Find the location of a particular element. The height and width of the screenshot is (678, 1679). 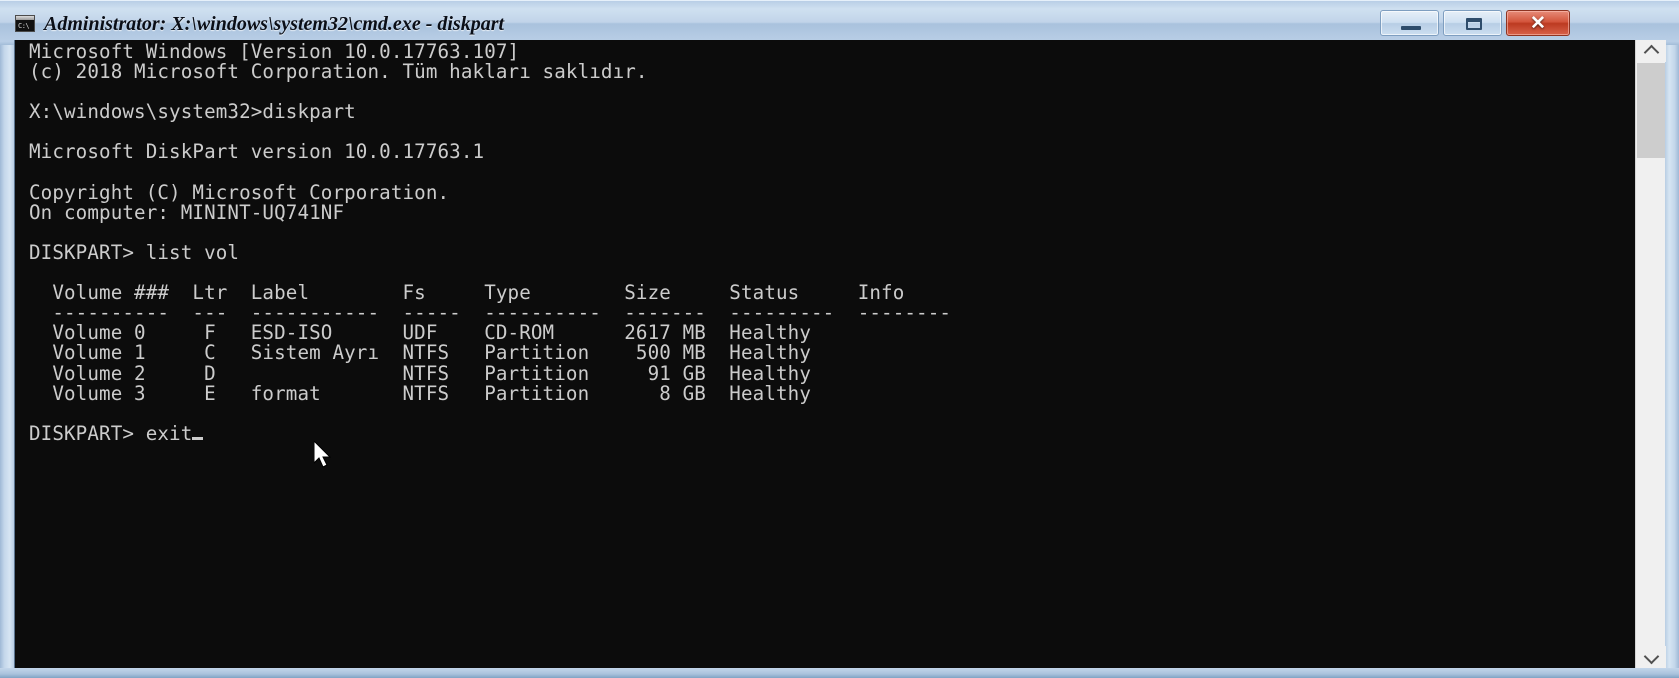

console-line: DISKPART> list vol is located at coordinates (134, 252).